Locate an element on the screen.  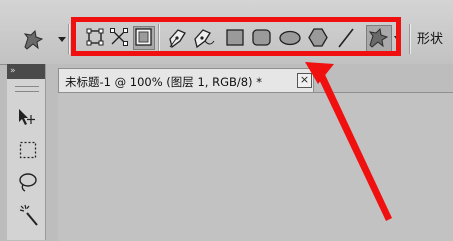
annotation-arrow is located at coordinates (348, 141).